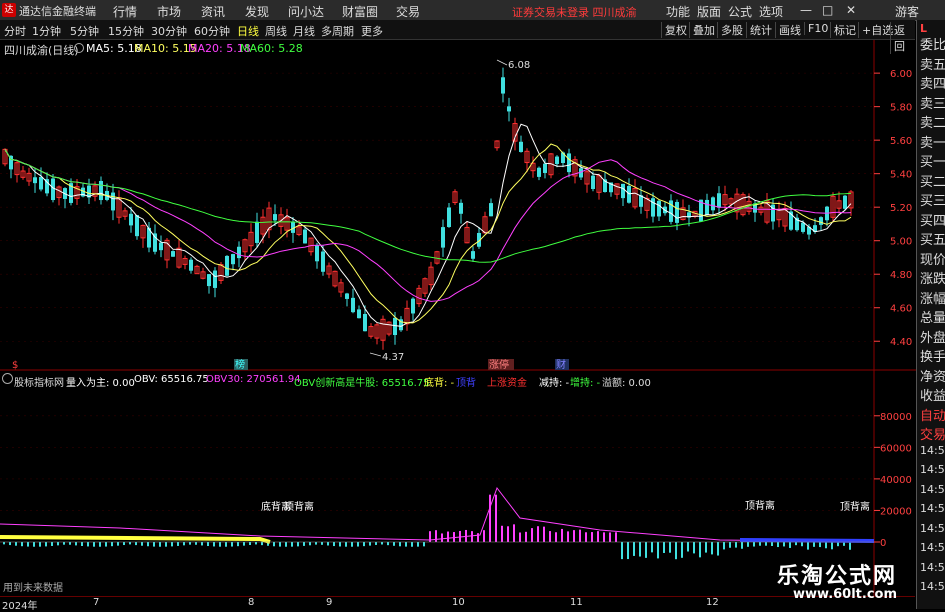 This screenshot has height=612, width=945. What do you see at coordinates (771, 11) in the screenshot?
I see `menu-options: 选项` at bounding box center [771, 11].